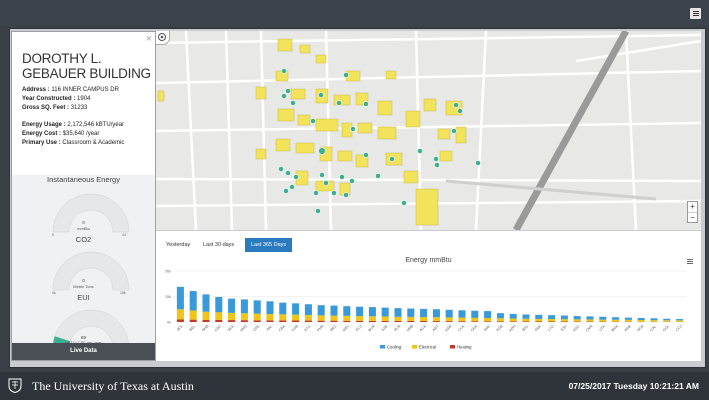 The image size is (709, 400). What do you see at coordinates (86, 66) in the screenshot?
I see `building-name: DOROTHY L. GEBAUER BUILDING` at bounding box center [86, 66].